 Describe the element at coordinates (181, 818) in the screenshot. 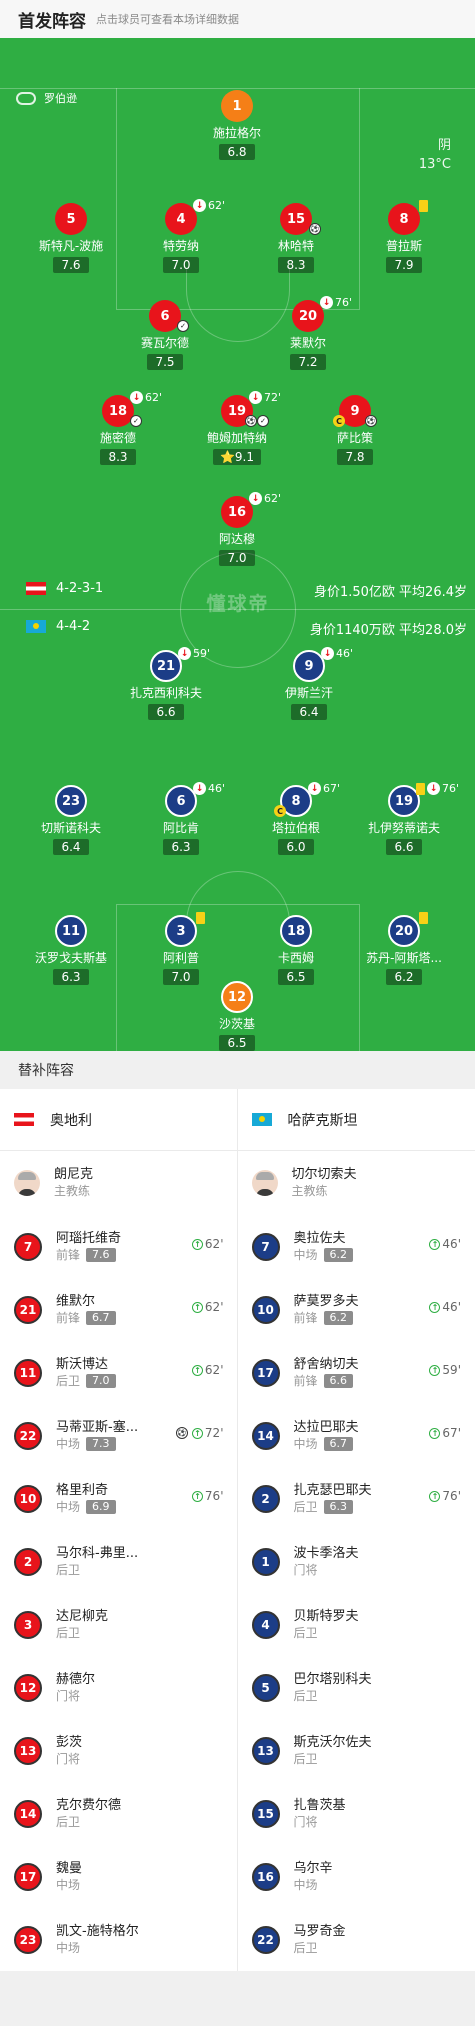

I see `away-player: 6 阿比肯 6.3 ↓ 46'` at that location.